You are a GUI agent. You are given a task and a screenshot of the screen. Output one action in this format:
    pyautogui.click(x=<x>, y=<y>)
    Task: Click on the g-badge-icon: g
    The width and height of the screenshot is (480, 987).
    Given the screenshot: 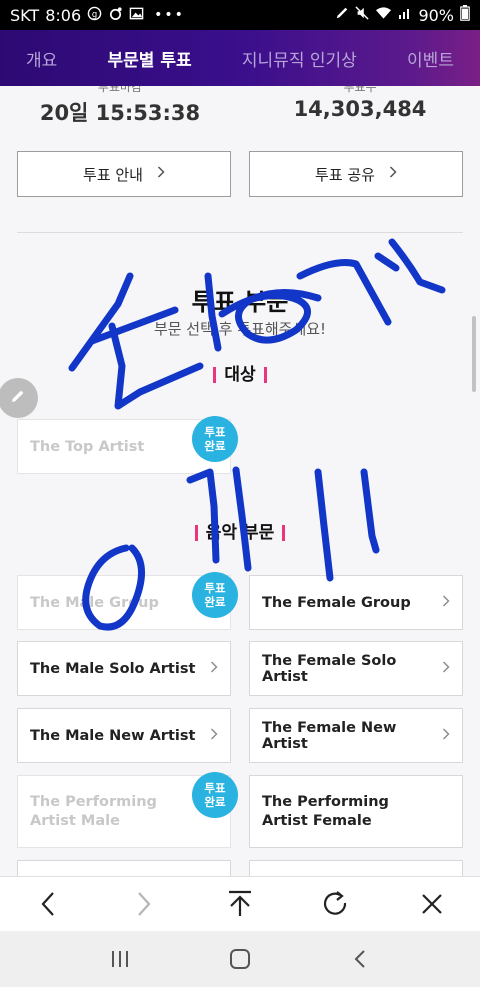 What is the action you would take?
    pyautogui.click(x=94, y=15)
    